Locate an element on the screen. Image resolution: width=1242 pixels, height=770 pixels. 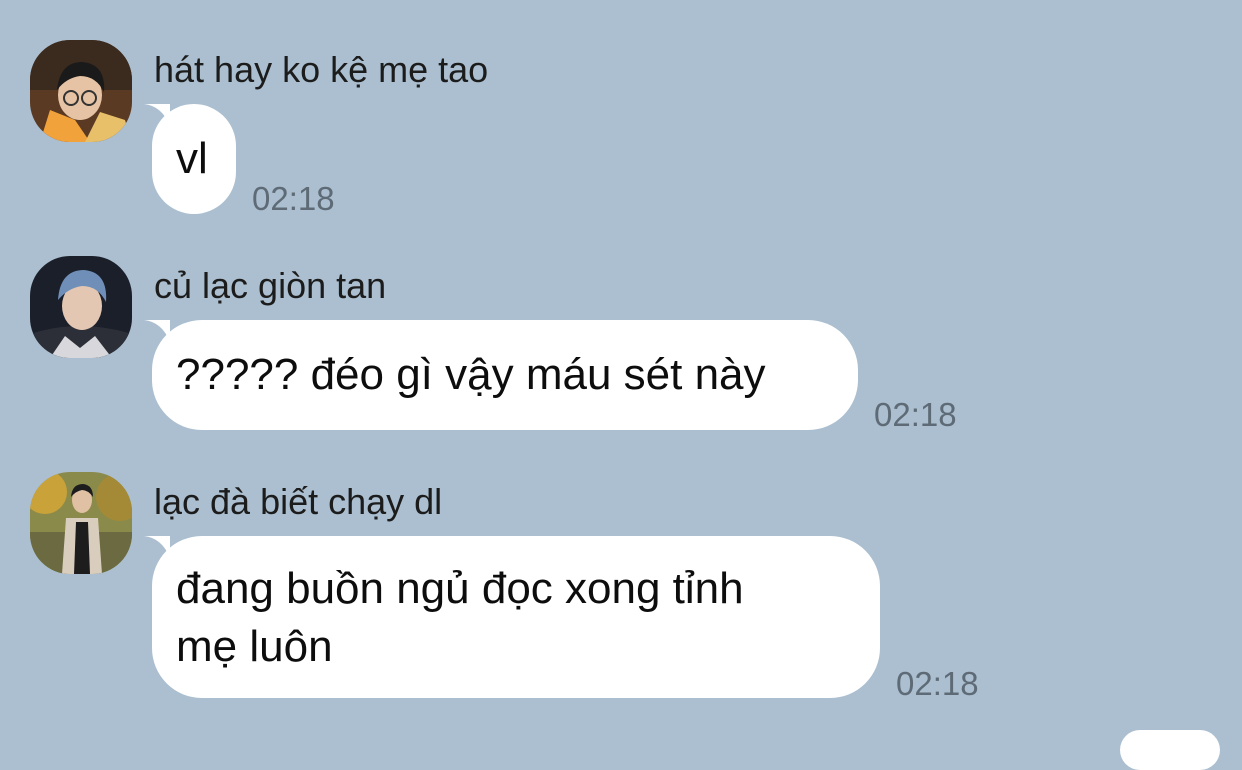
sender-name: củ lạc giòn tan is located at coordinates (270, 285).